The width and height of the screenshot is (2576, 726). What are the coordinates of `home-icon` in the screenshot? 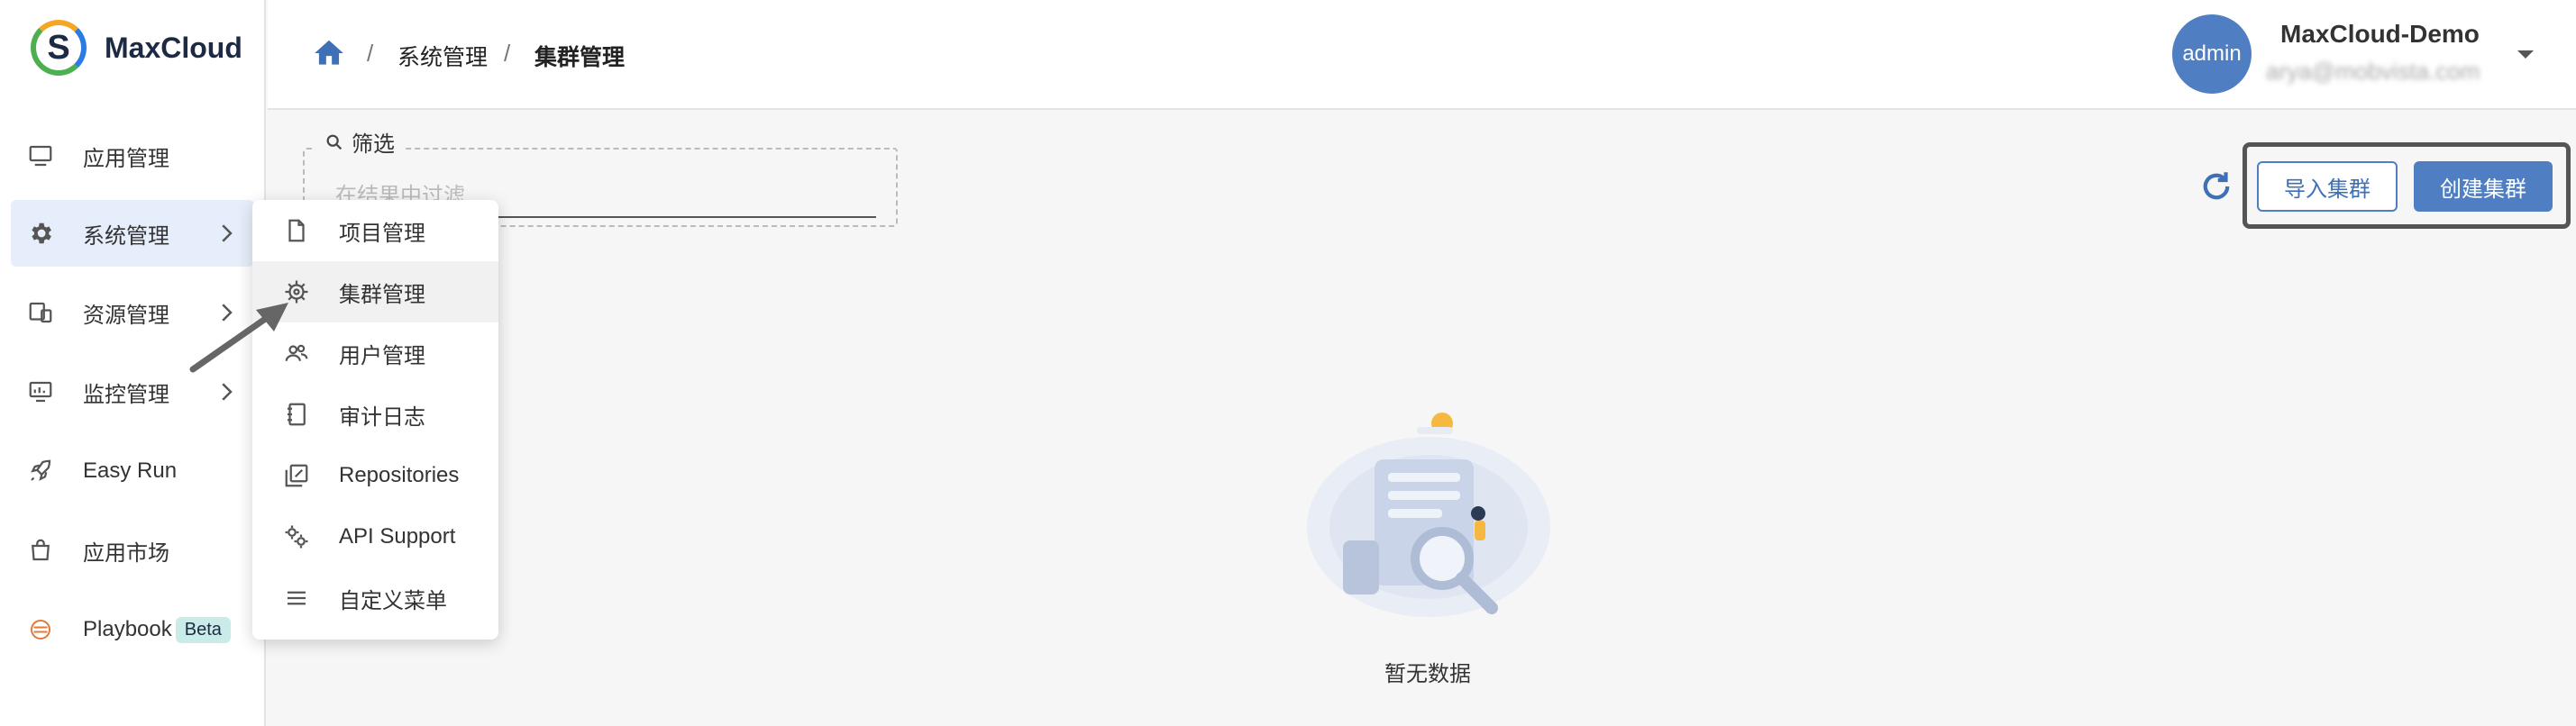 It's located at (329, 53).